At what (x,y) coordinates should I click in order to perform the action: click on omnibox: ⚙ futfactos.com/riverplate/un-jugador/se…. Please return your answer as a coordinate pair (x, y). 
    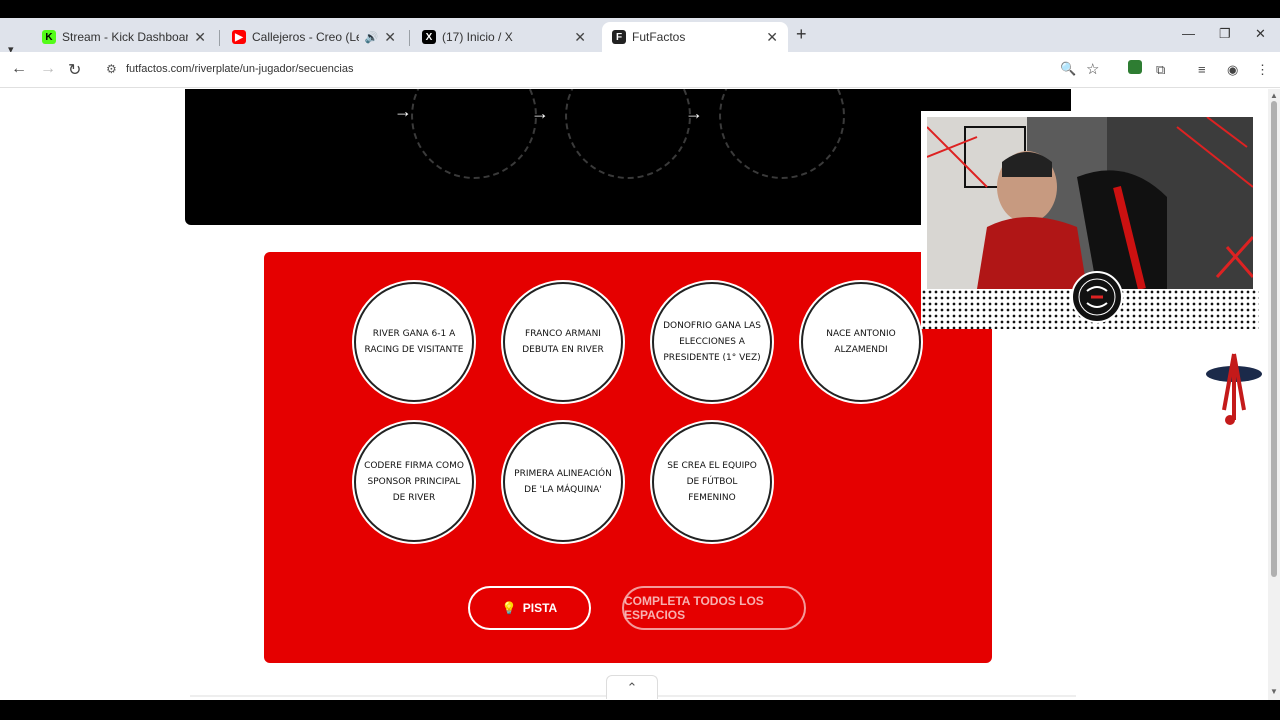
    Looking at the image, I should click on (604, 70).